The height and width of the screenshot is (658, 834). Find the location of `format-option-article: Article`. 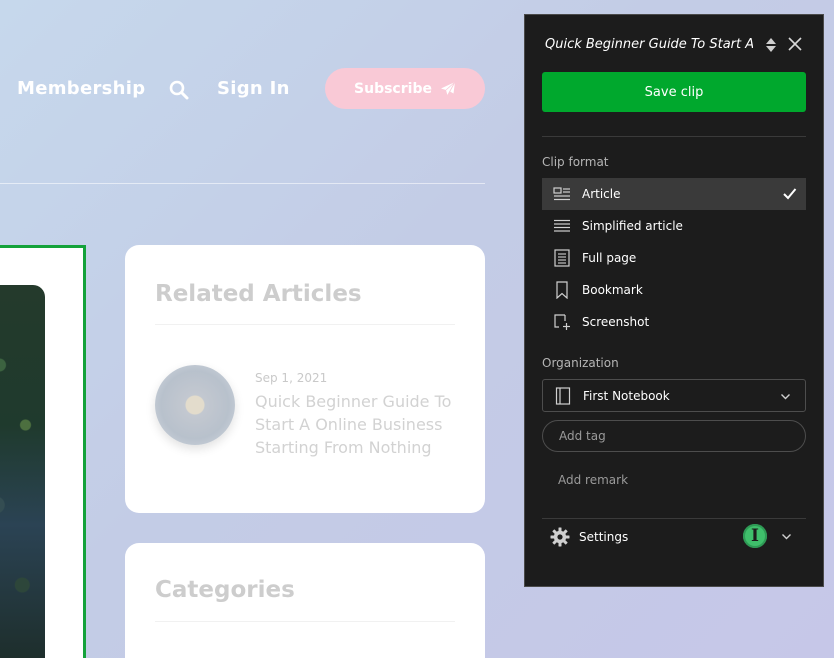

format-option-article: Article is located at coordinates (674, 194).